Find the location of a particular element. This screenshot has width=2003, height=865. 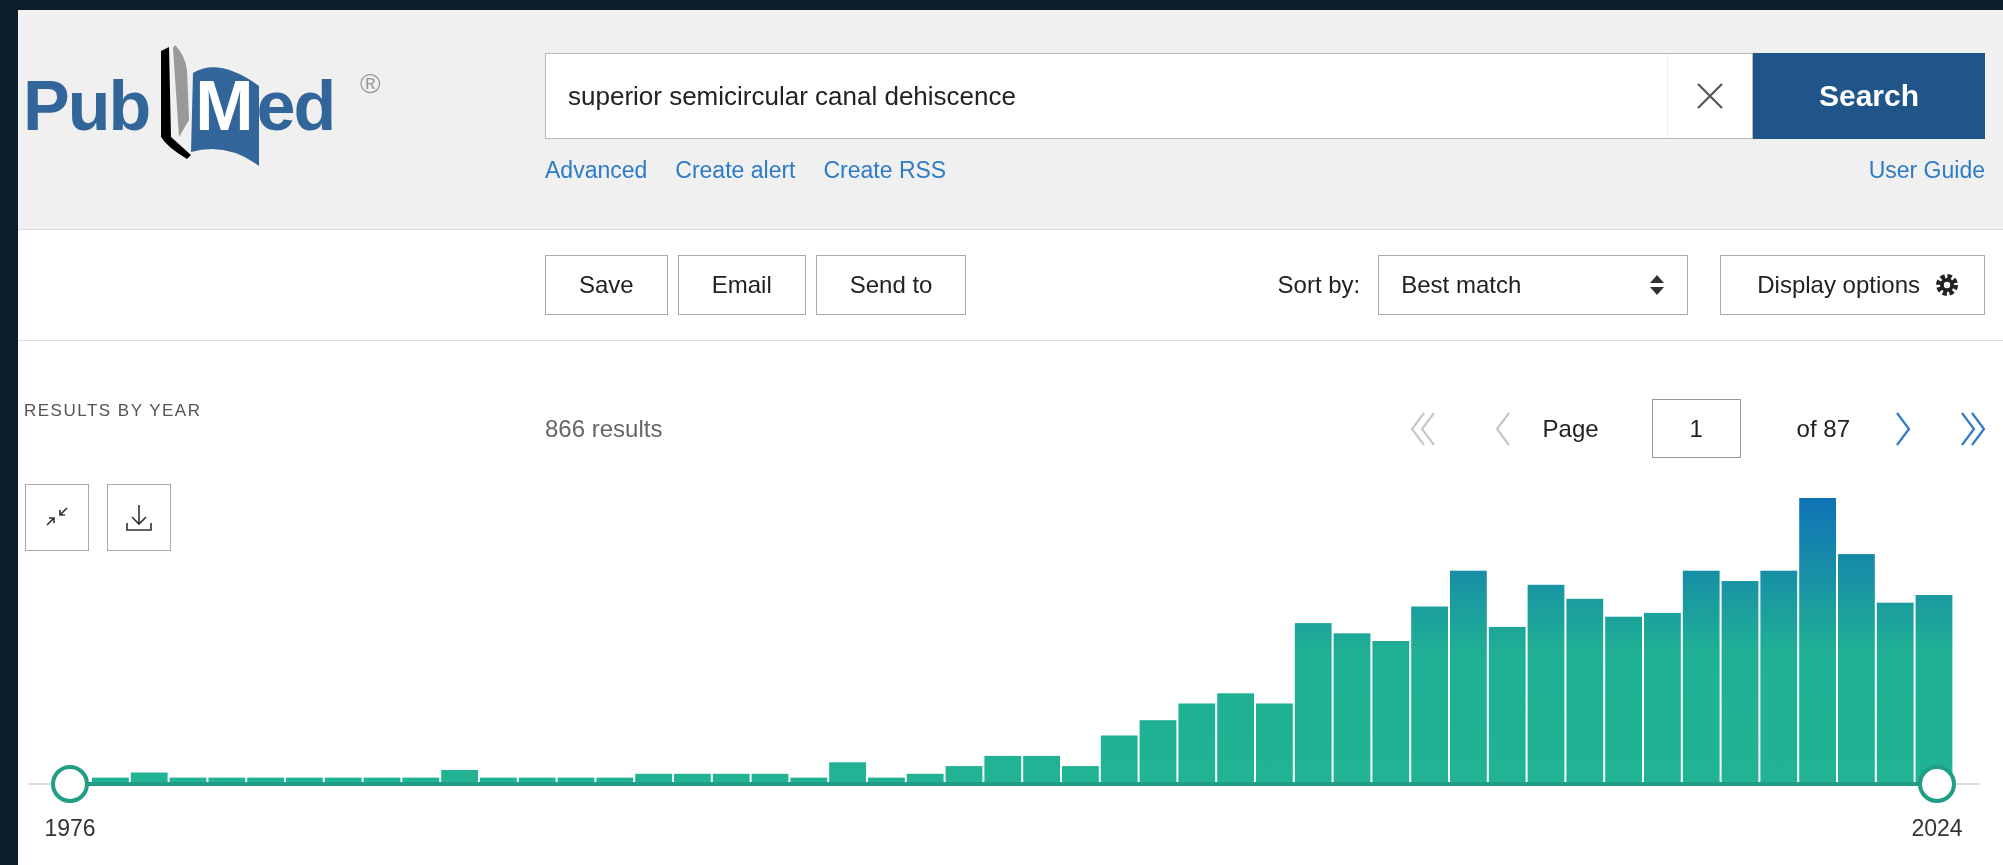

settings-icon is located at coordinates (1947, 285).